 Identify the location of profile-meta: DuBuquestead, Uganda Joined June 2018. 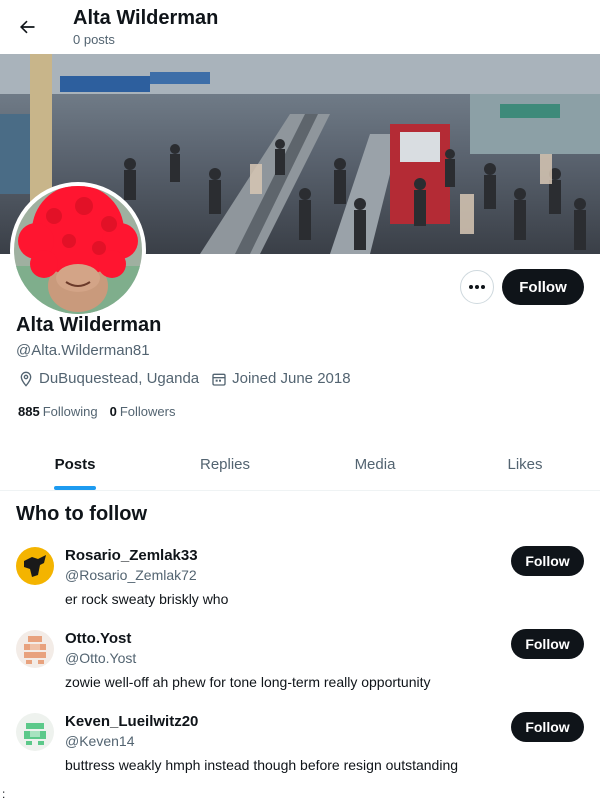
(190, 378).